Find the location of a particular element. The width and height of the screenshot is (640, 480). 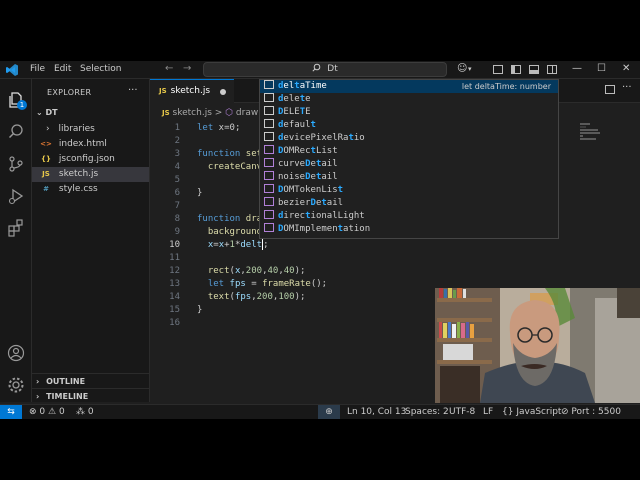

code-line: background is located at coordinates (229, 232).